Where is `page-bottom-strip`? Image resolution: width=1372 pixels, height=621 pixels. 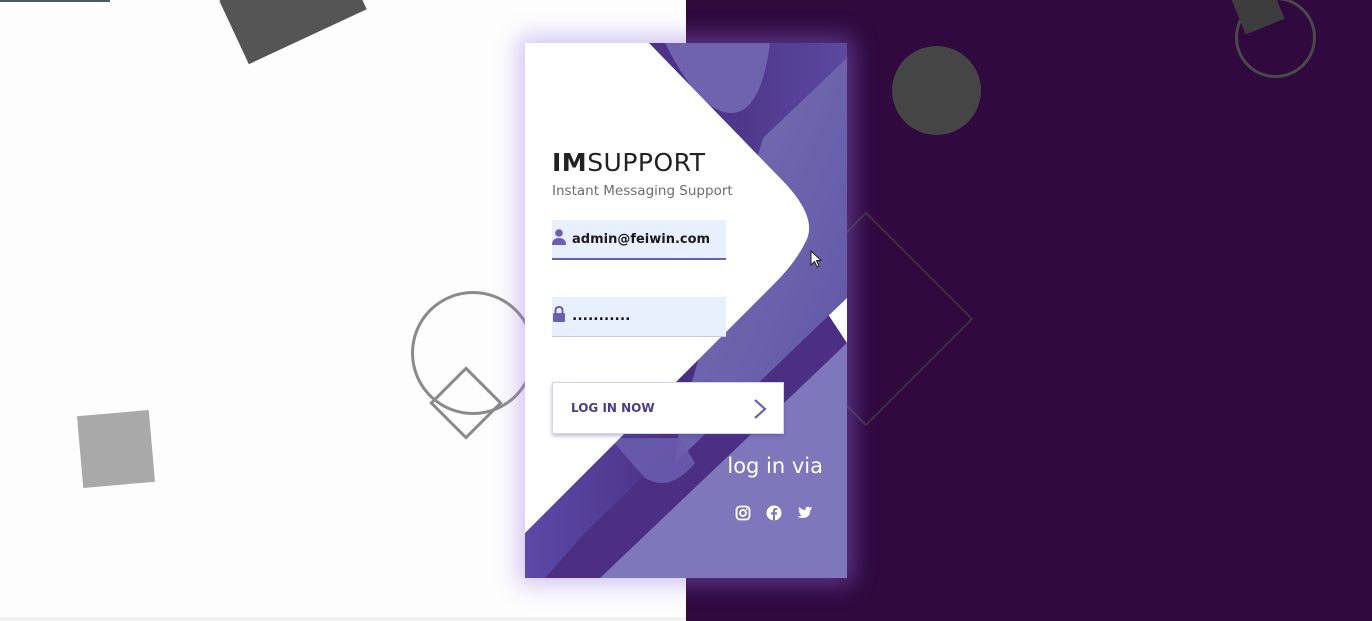
page-bottom-strip is located at coordinates (343, 619).